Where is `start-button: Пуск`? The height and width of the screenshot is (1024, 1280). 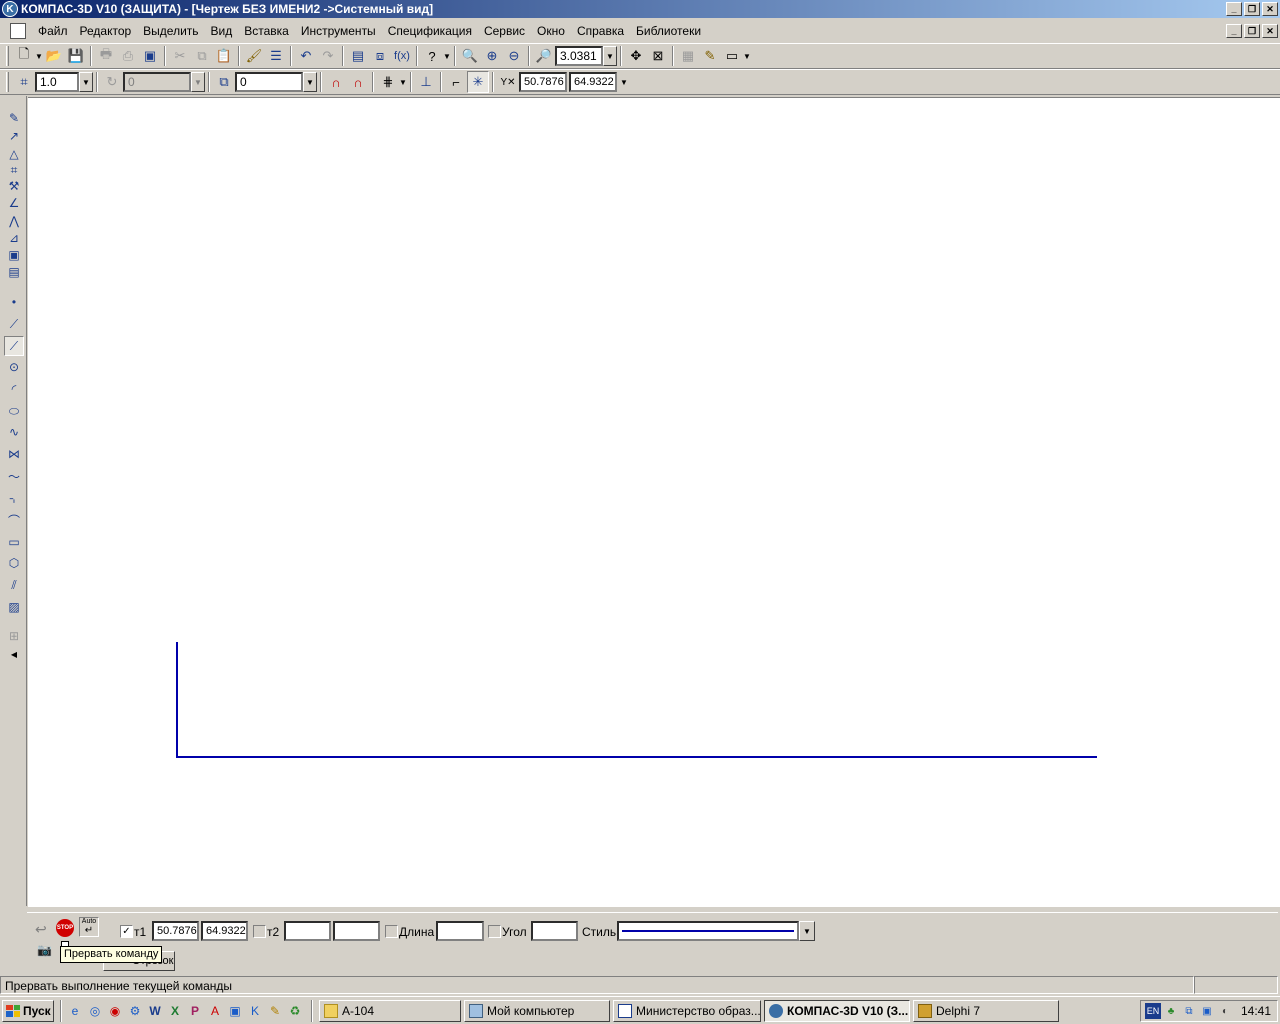 start-button: Пуск is located at coordinates (28, 1010).